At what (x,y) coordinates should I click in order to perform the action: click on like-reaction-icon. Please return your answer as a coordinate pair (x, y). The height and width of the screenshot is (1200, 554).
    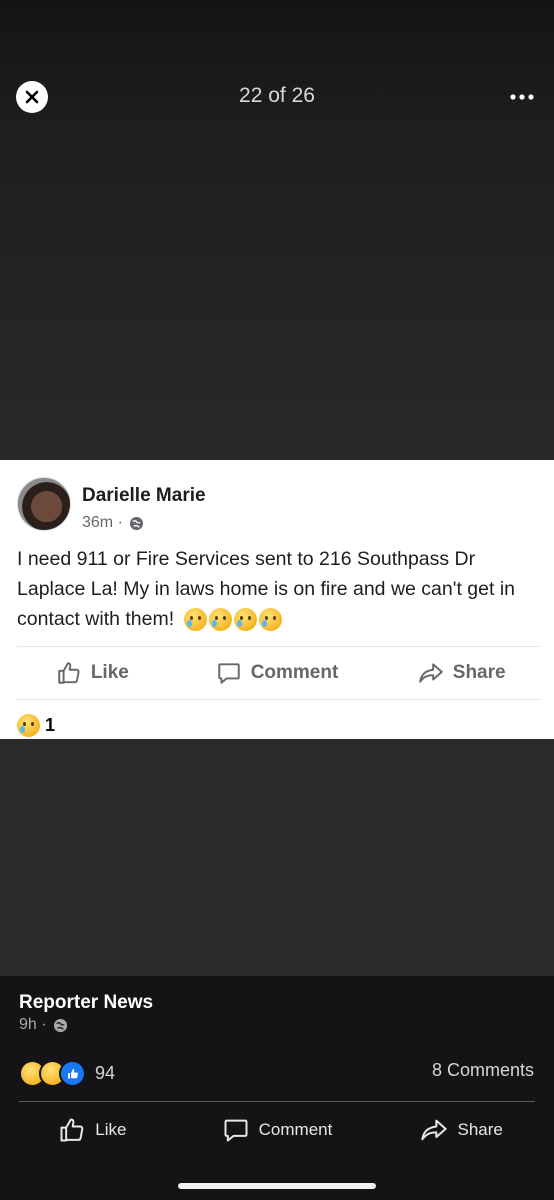
    Looking at the image, I should click on (72, 1073).